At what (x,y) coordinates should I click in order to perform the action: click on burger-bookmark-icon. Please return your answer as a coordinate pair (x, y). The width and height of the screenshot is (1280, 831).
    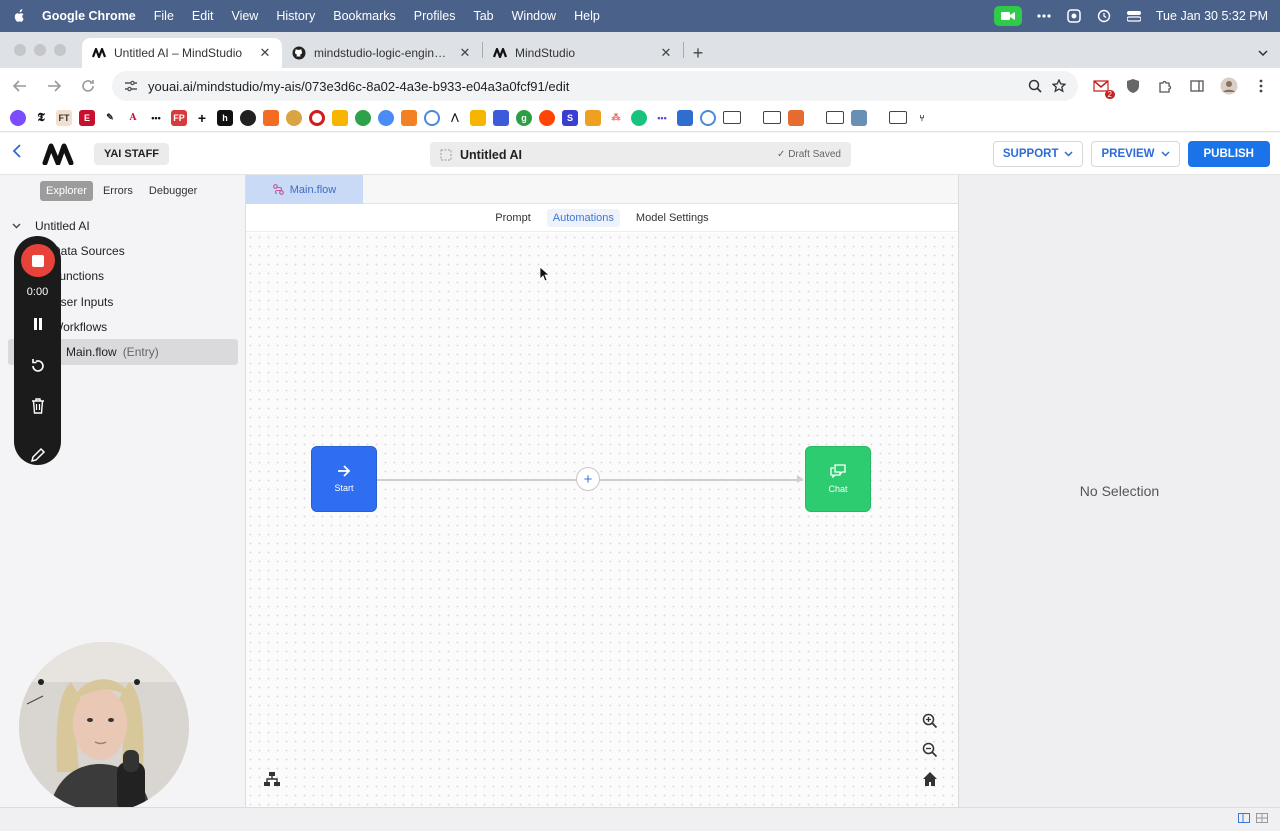
    Looking at the image, I should click on (294, 117).